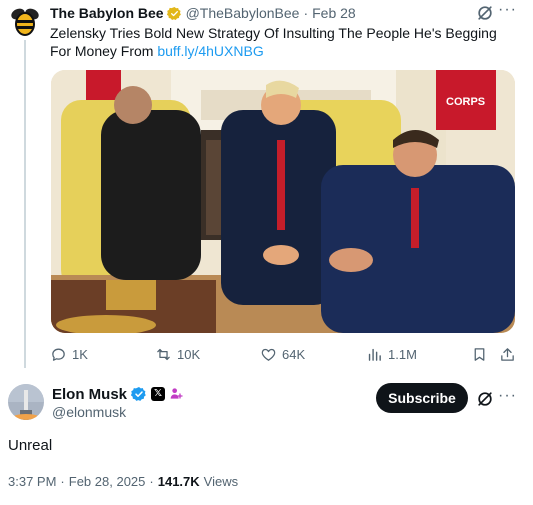 This screenshot has height=505, width=533. What do you see at coordinates (107, 13) in the screenshot?
I see `parent-author-name: The Babylon Bee` at bounding box center [107, 13].